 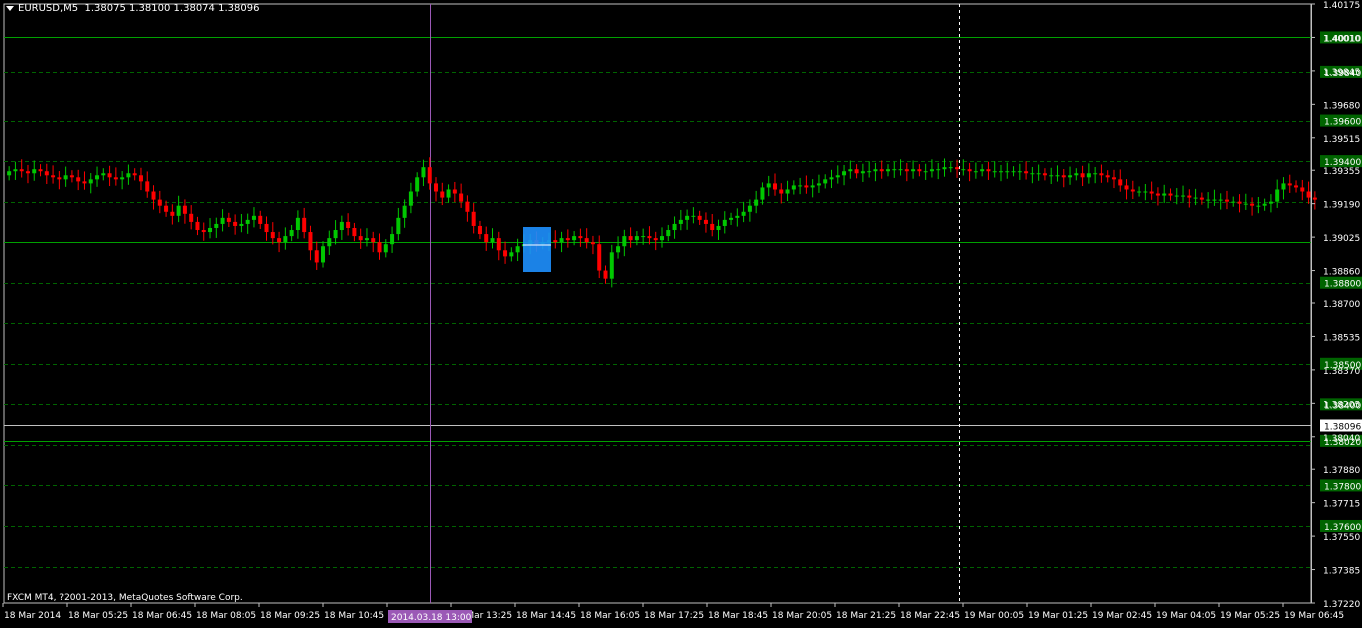 I want to click on y-tick-label: 1.38205, so click(x=1341, y=405).